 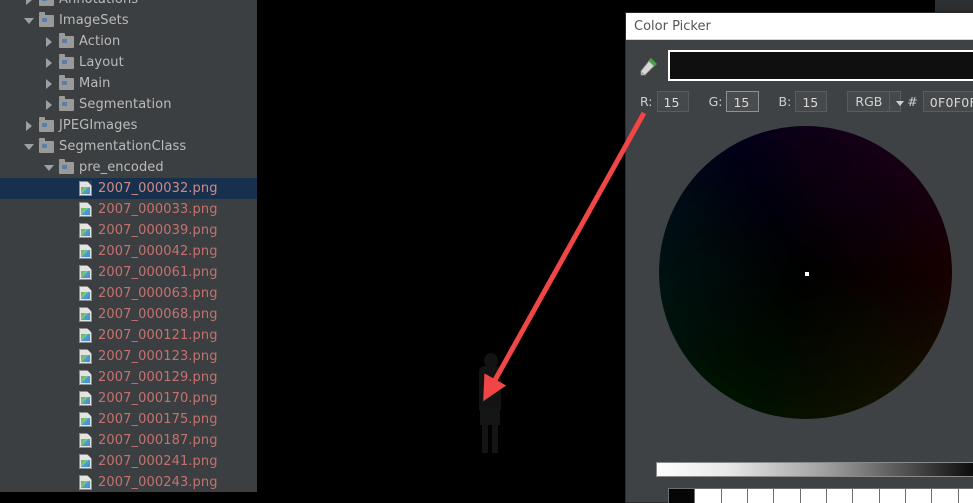 I want to click on tree-folder-row: ImageSets, so click(x=128, y=20).